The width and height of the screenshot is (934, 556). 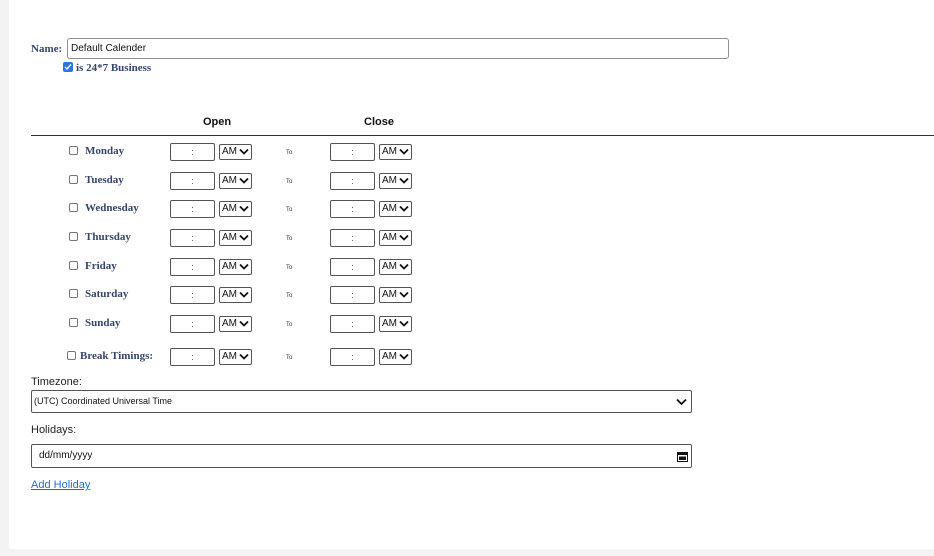 What do you see at coordinates (103, 401) in the screenshot?
I see `timezone-selected-value: (UTC) Coordinated Universal Time` at bounding box center [103, 401].